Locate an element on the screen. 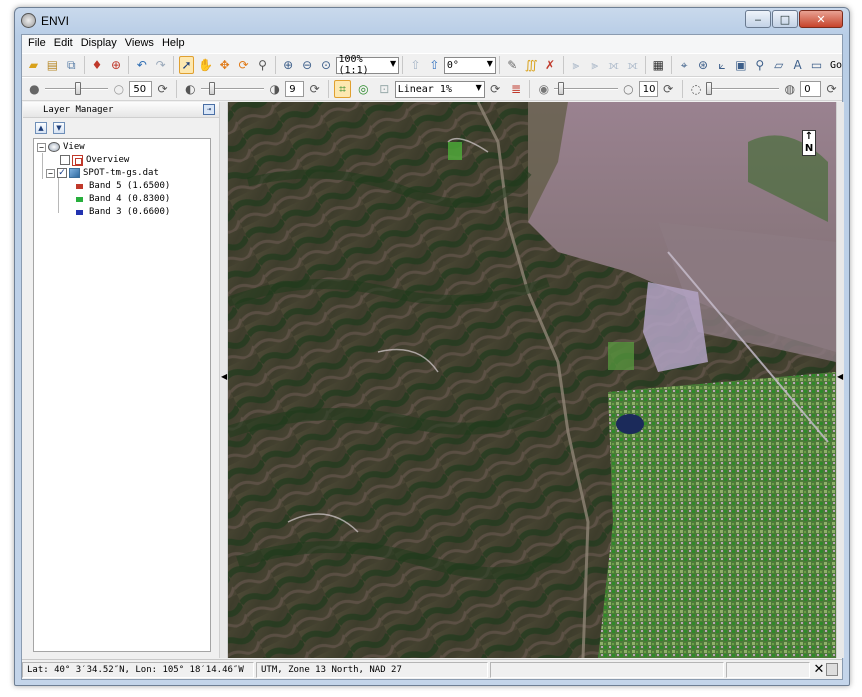 The width and height of the screenshot is (862, 697). move-layer-up-button: ▲ is located at coordinates (41, 128).